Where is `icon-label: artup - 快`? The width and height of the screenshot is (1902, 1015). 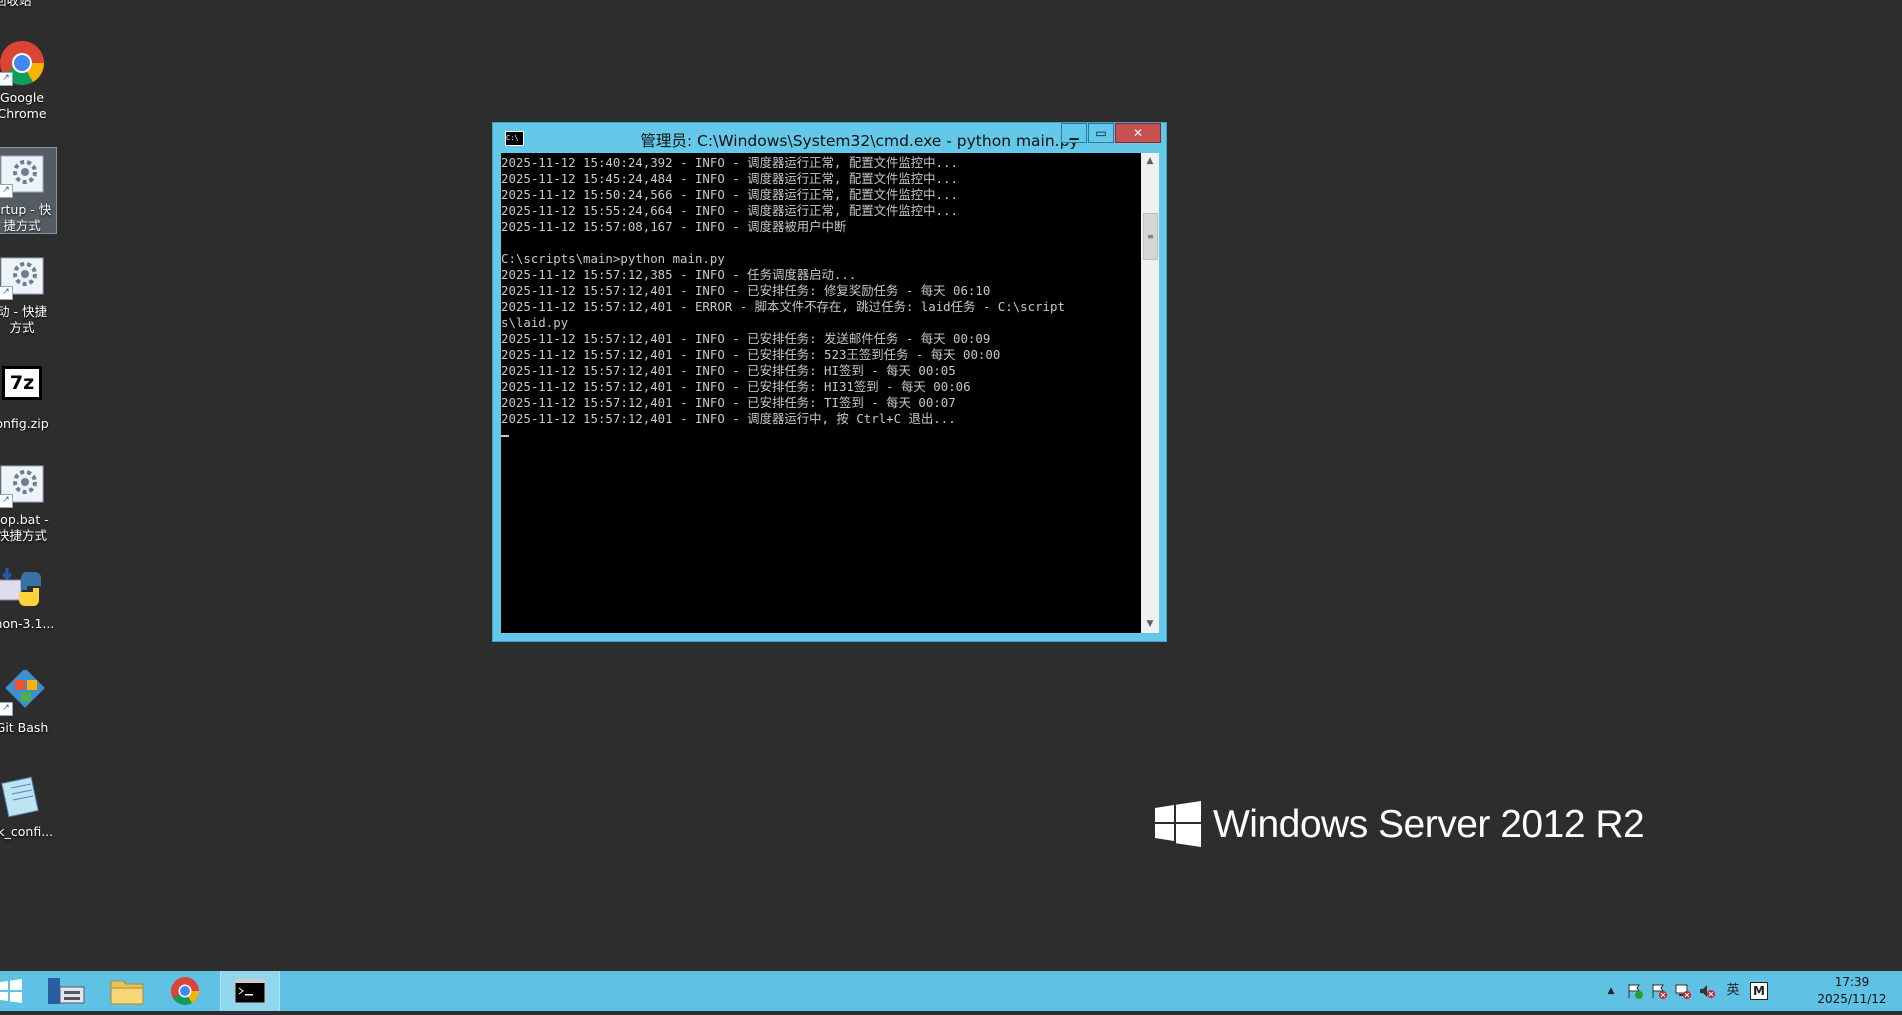
icon-label: artup - 快 is located at coordinates (26, 209).